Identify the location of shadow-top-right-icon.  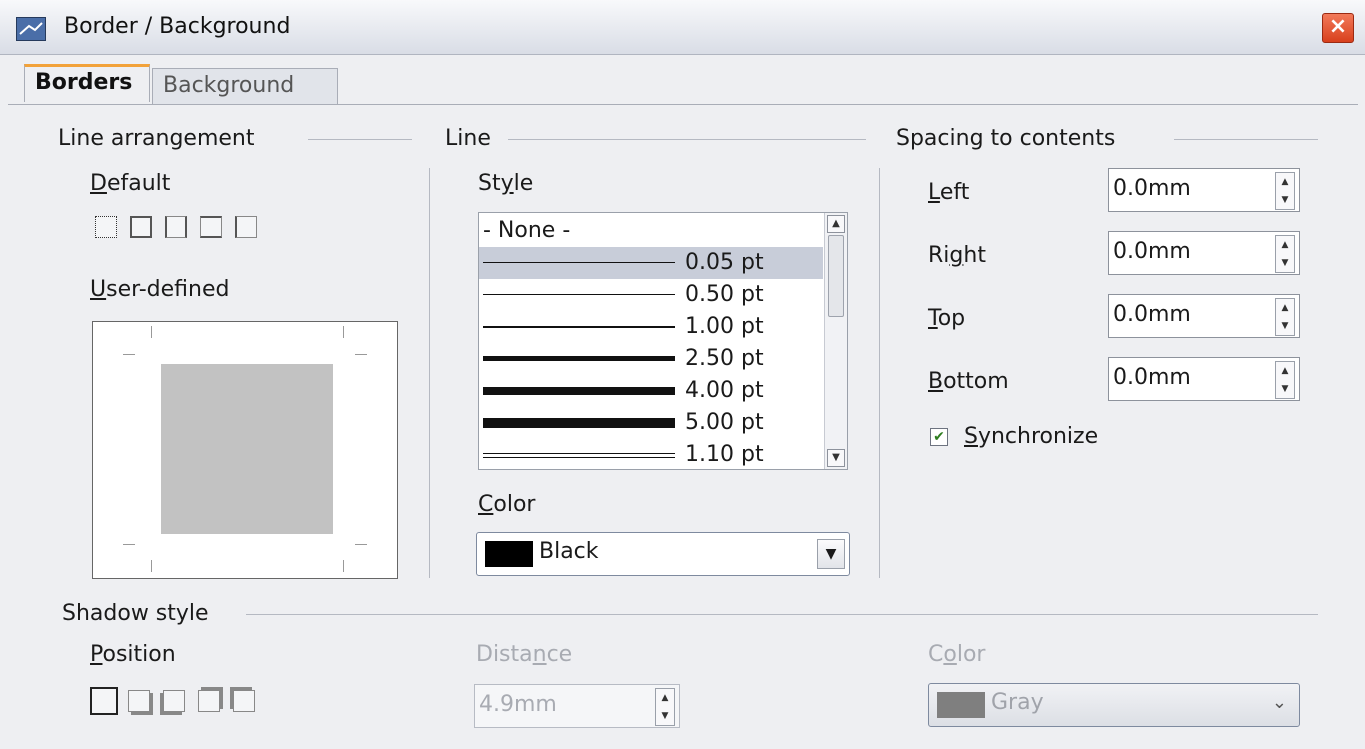
(209, 701).